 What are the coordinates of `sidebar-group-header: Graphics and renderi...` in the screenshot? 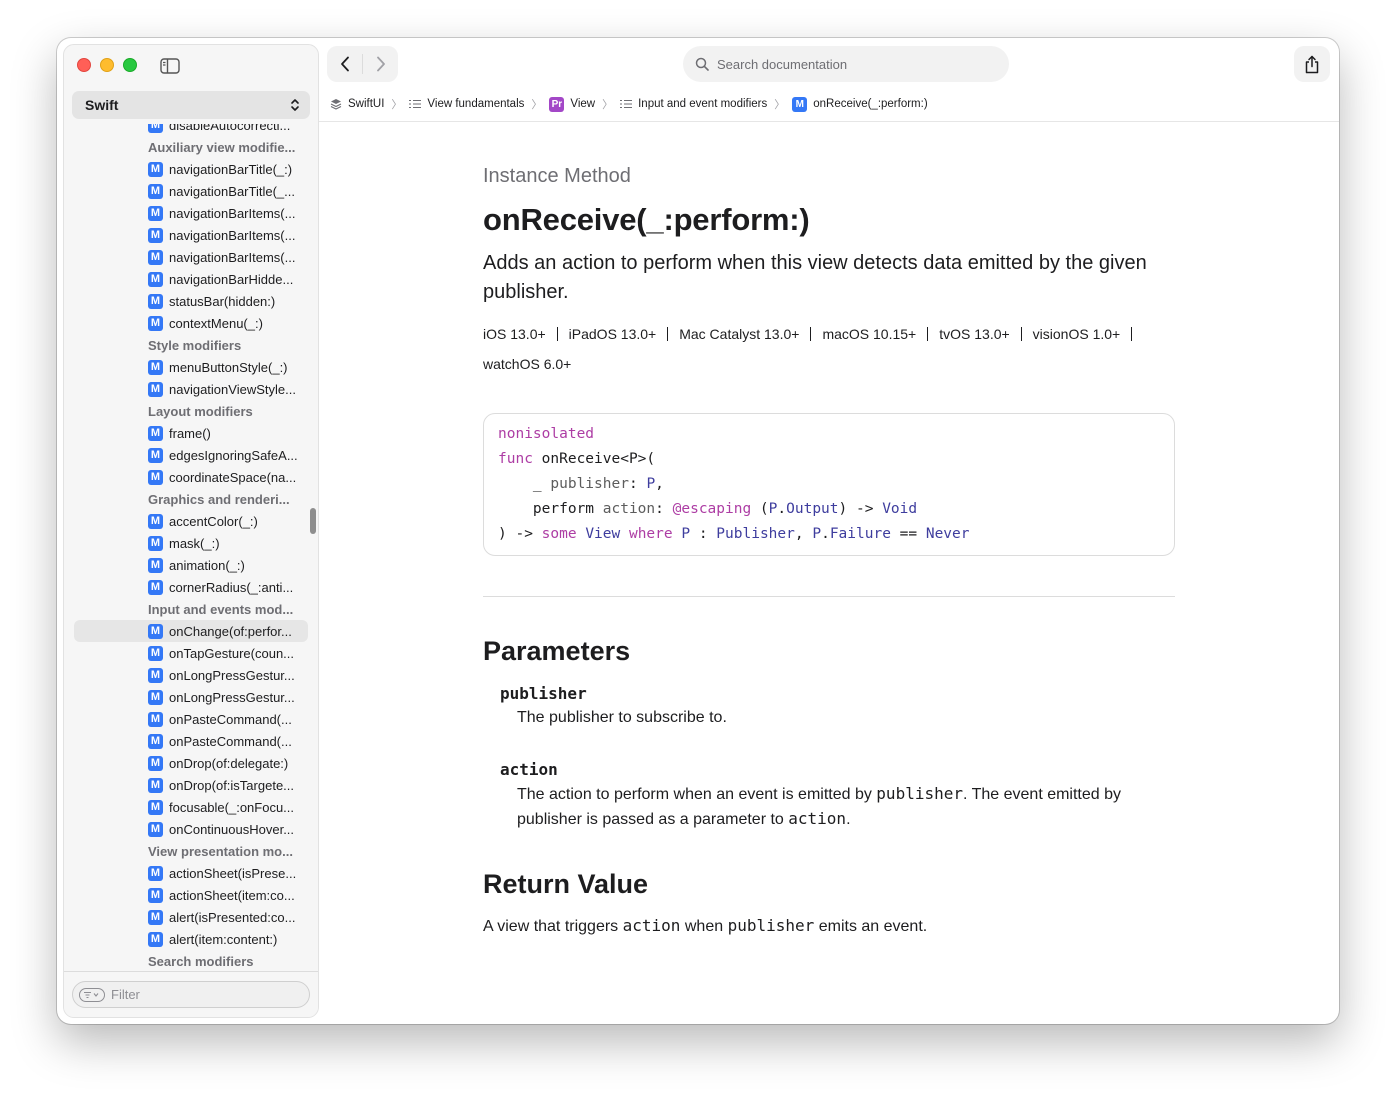 It's located at (191, 499).